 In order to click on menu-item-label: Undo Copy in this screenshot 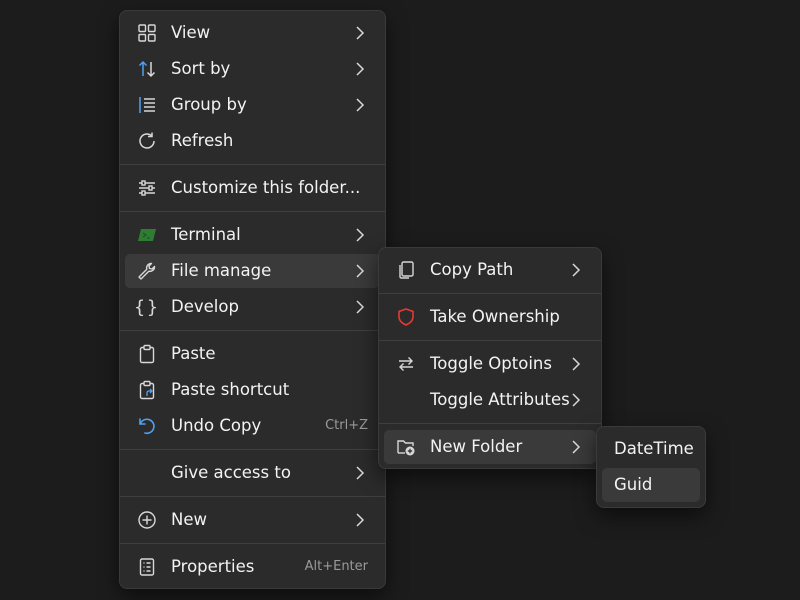, I will do `click(216, 425)`.